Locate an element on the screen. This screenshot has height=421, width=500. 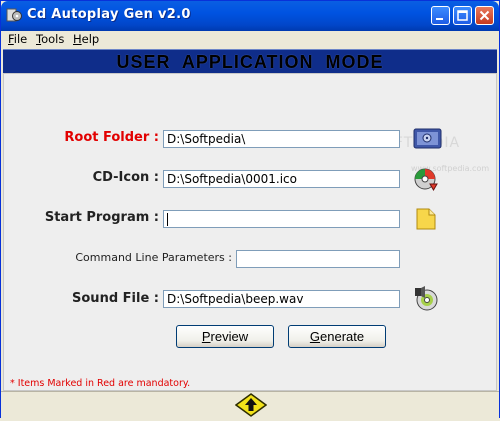
menu-file-label: ile is located at coordinates (20, 39).